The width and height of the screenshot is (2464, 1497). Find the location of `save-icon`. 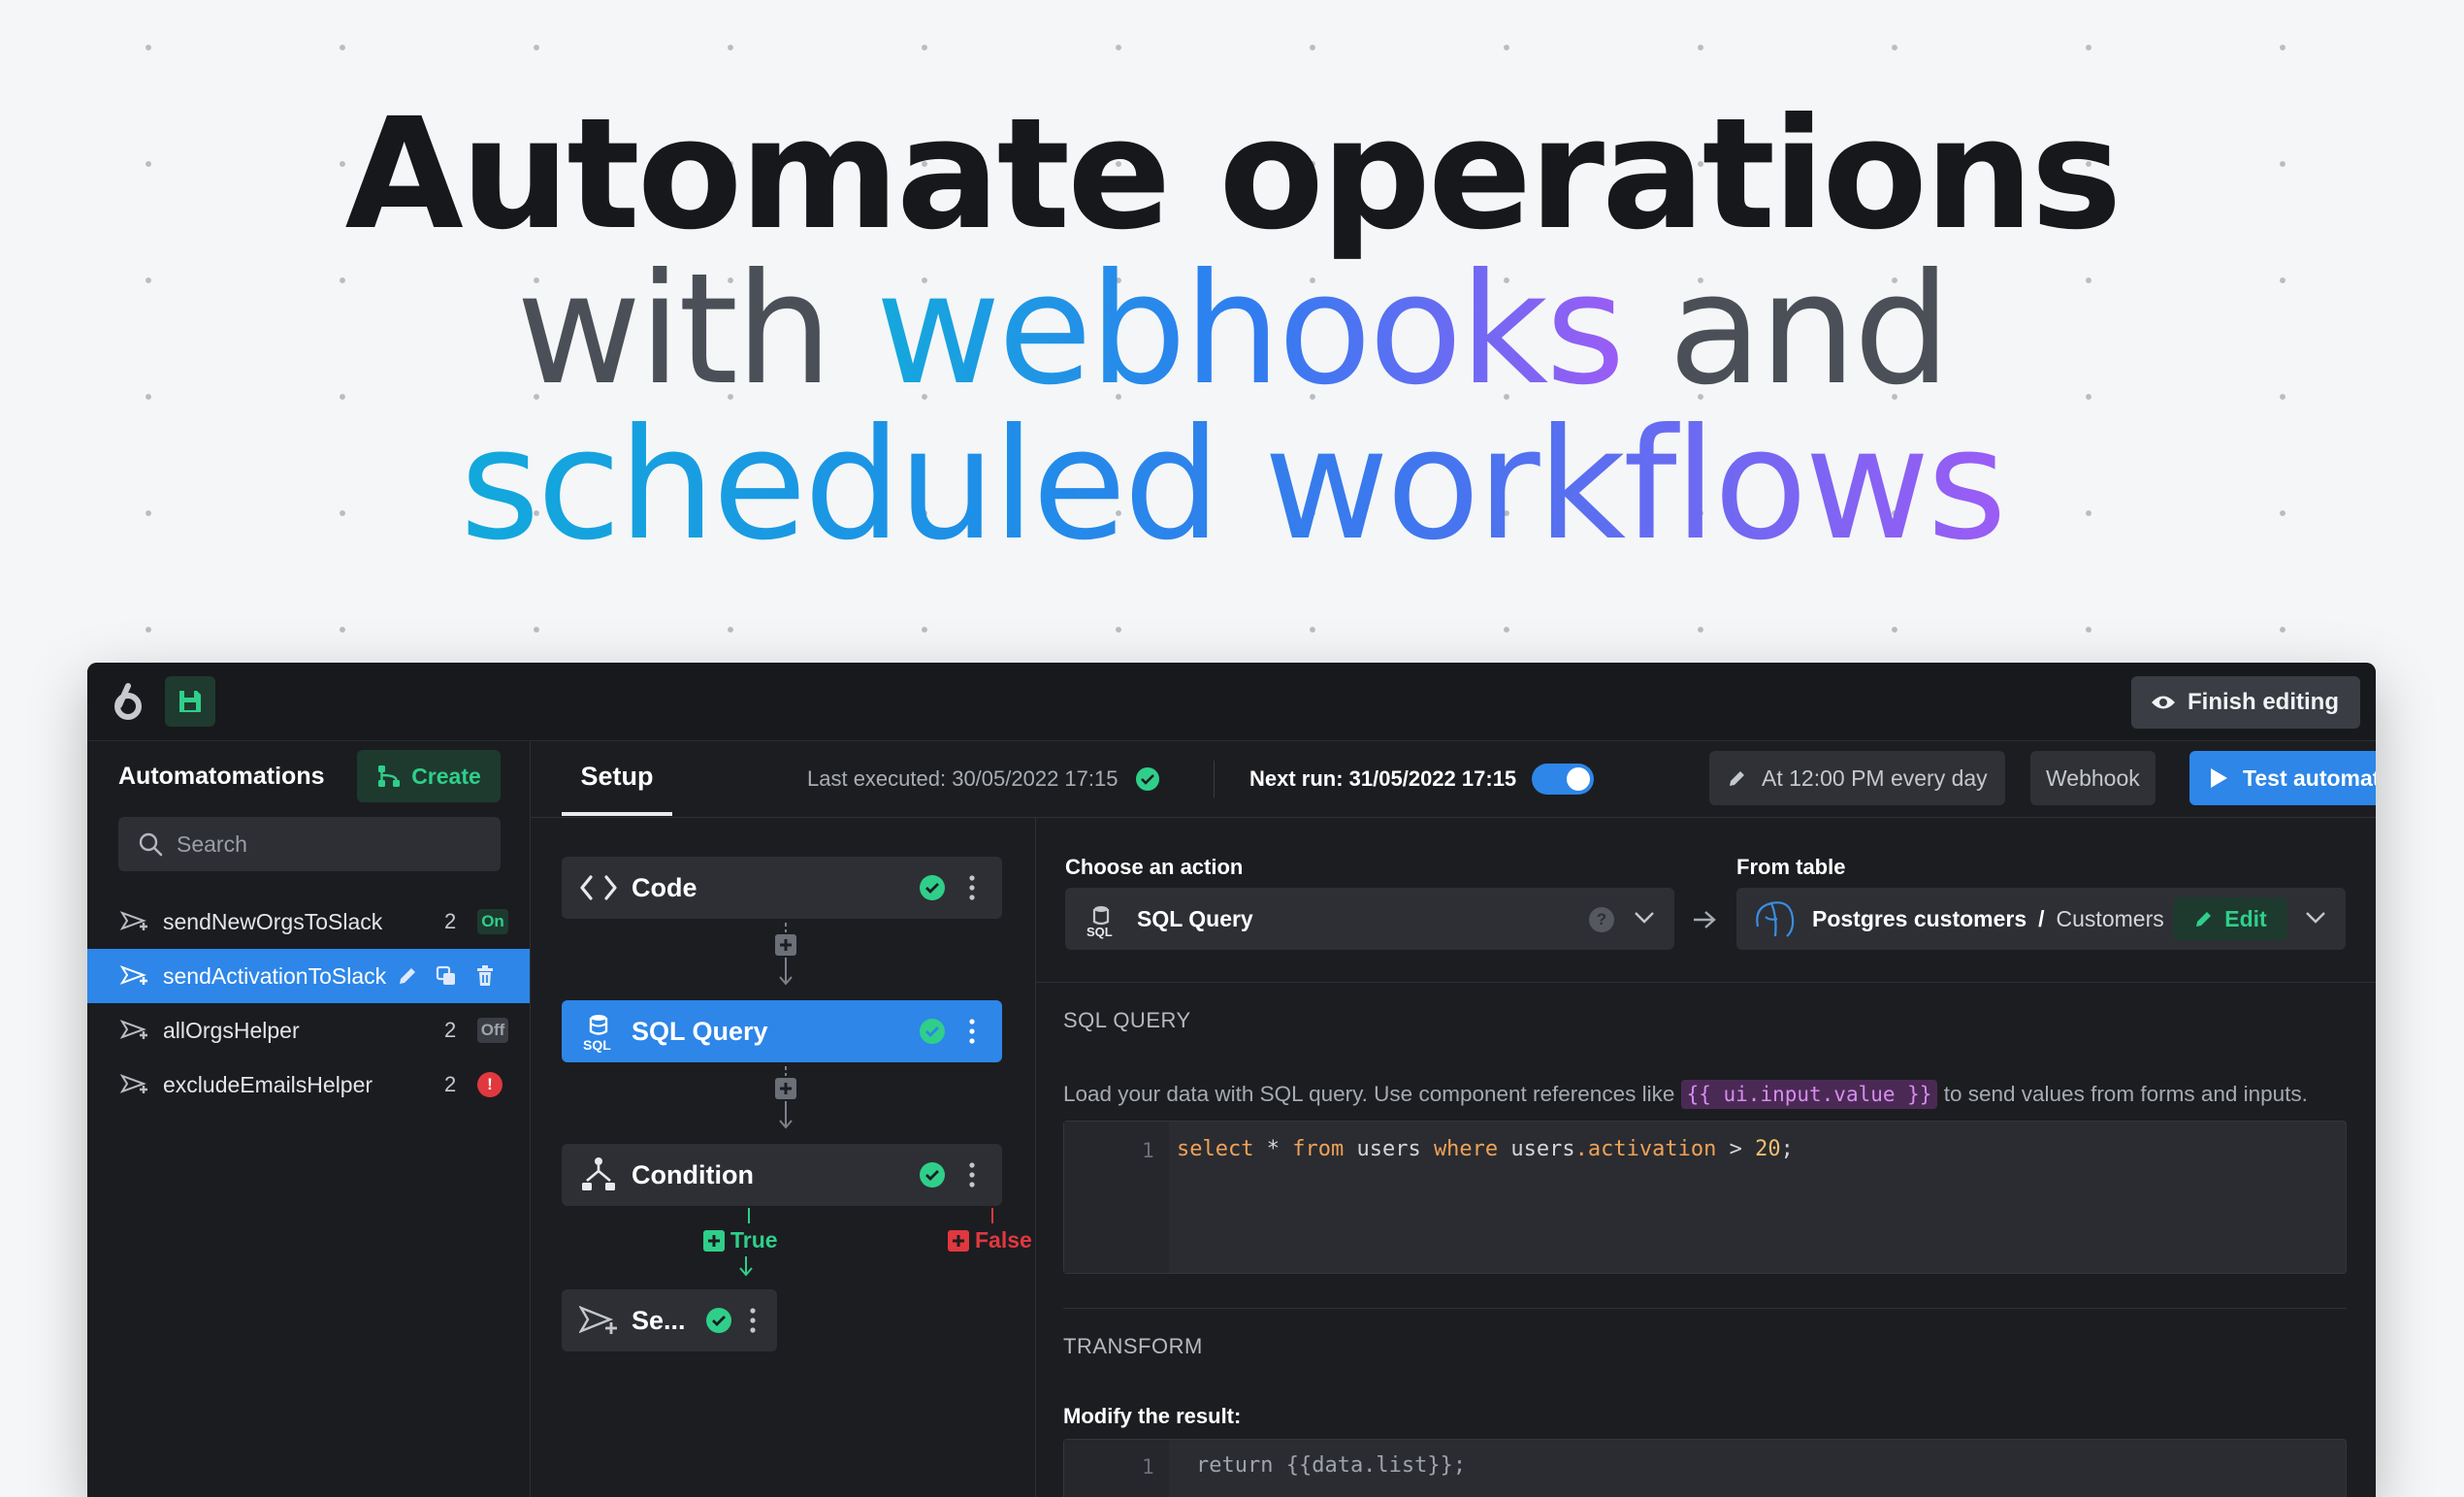

save-icon is located at coordinates (190, 701).